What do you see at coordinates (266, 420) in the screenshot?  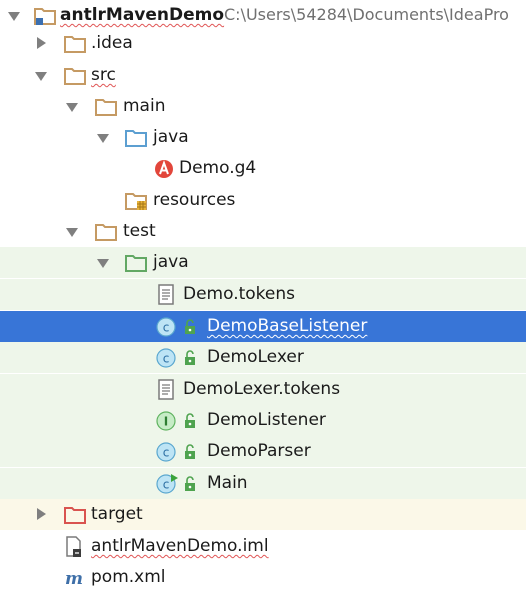 I see `tree-label-demo-listener: DemoListener` at bounding box center [266, 420].